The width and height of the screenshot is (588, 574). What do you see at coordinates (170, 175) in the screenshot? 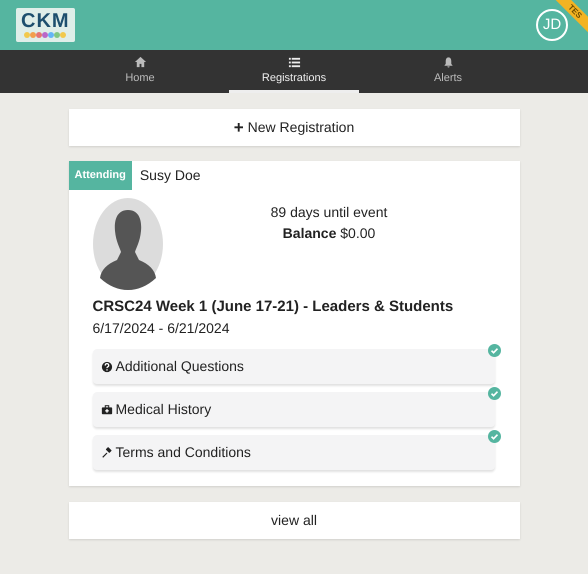
I see `registrant-name: Susy Doe` at bounding box center [170, 175].